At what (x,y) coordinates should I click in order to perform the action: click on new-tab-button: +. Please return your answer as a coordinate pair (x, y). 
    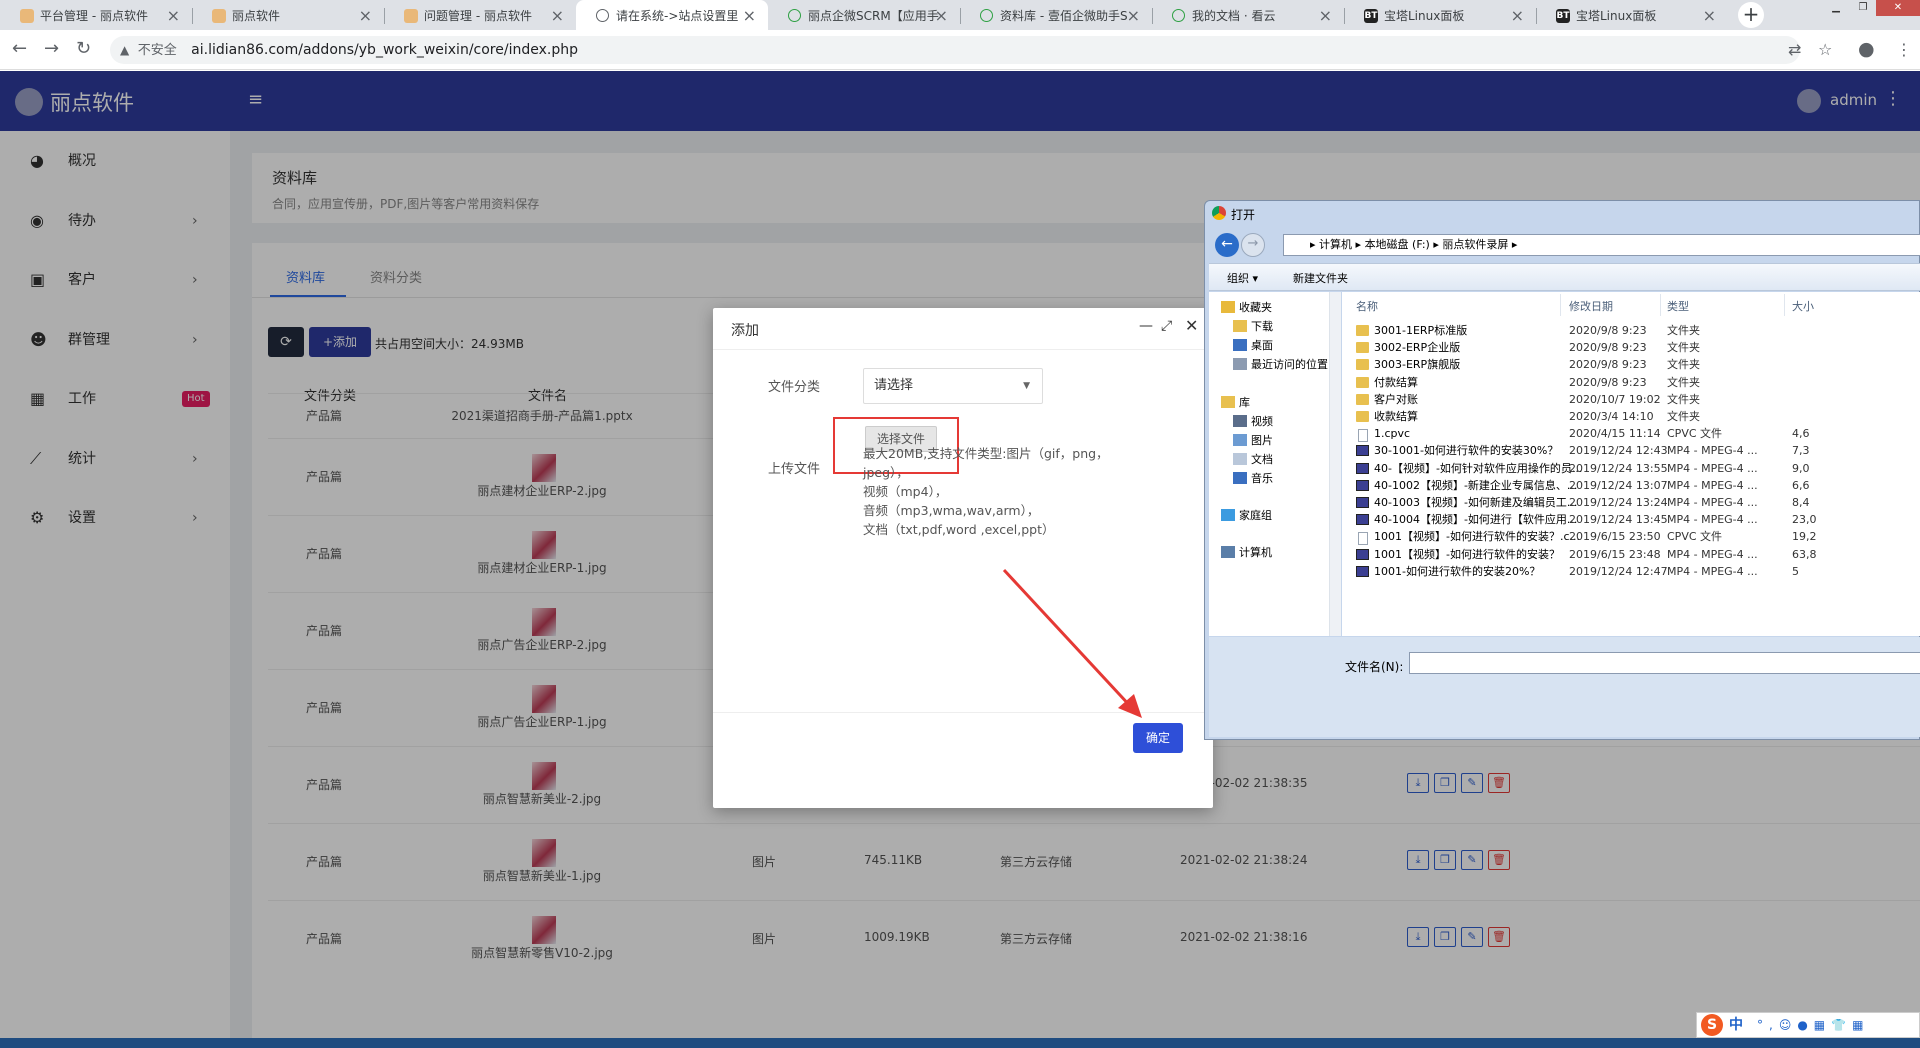
    Looking at the image, I should click on (1751, 15).